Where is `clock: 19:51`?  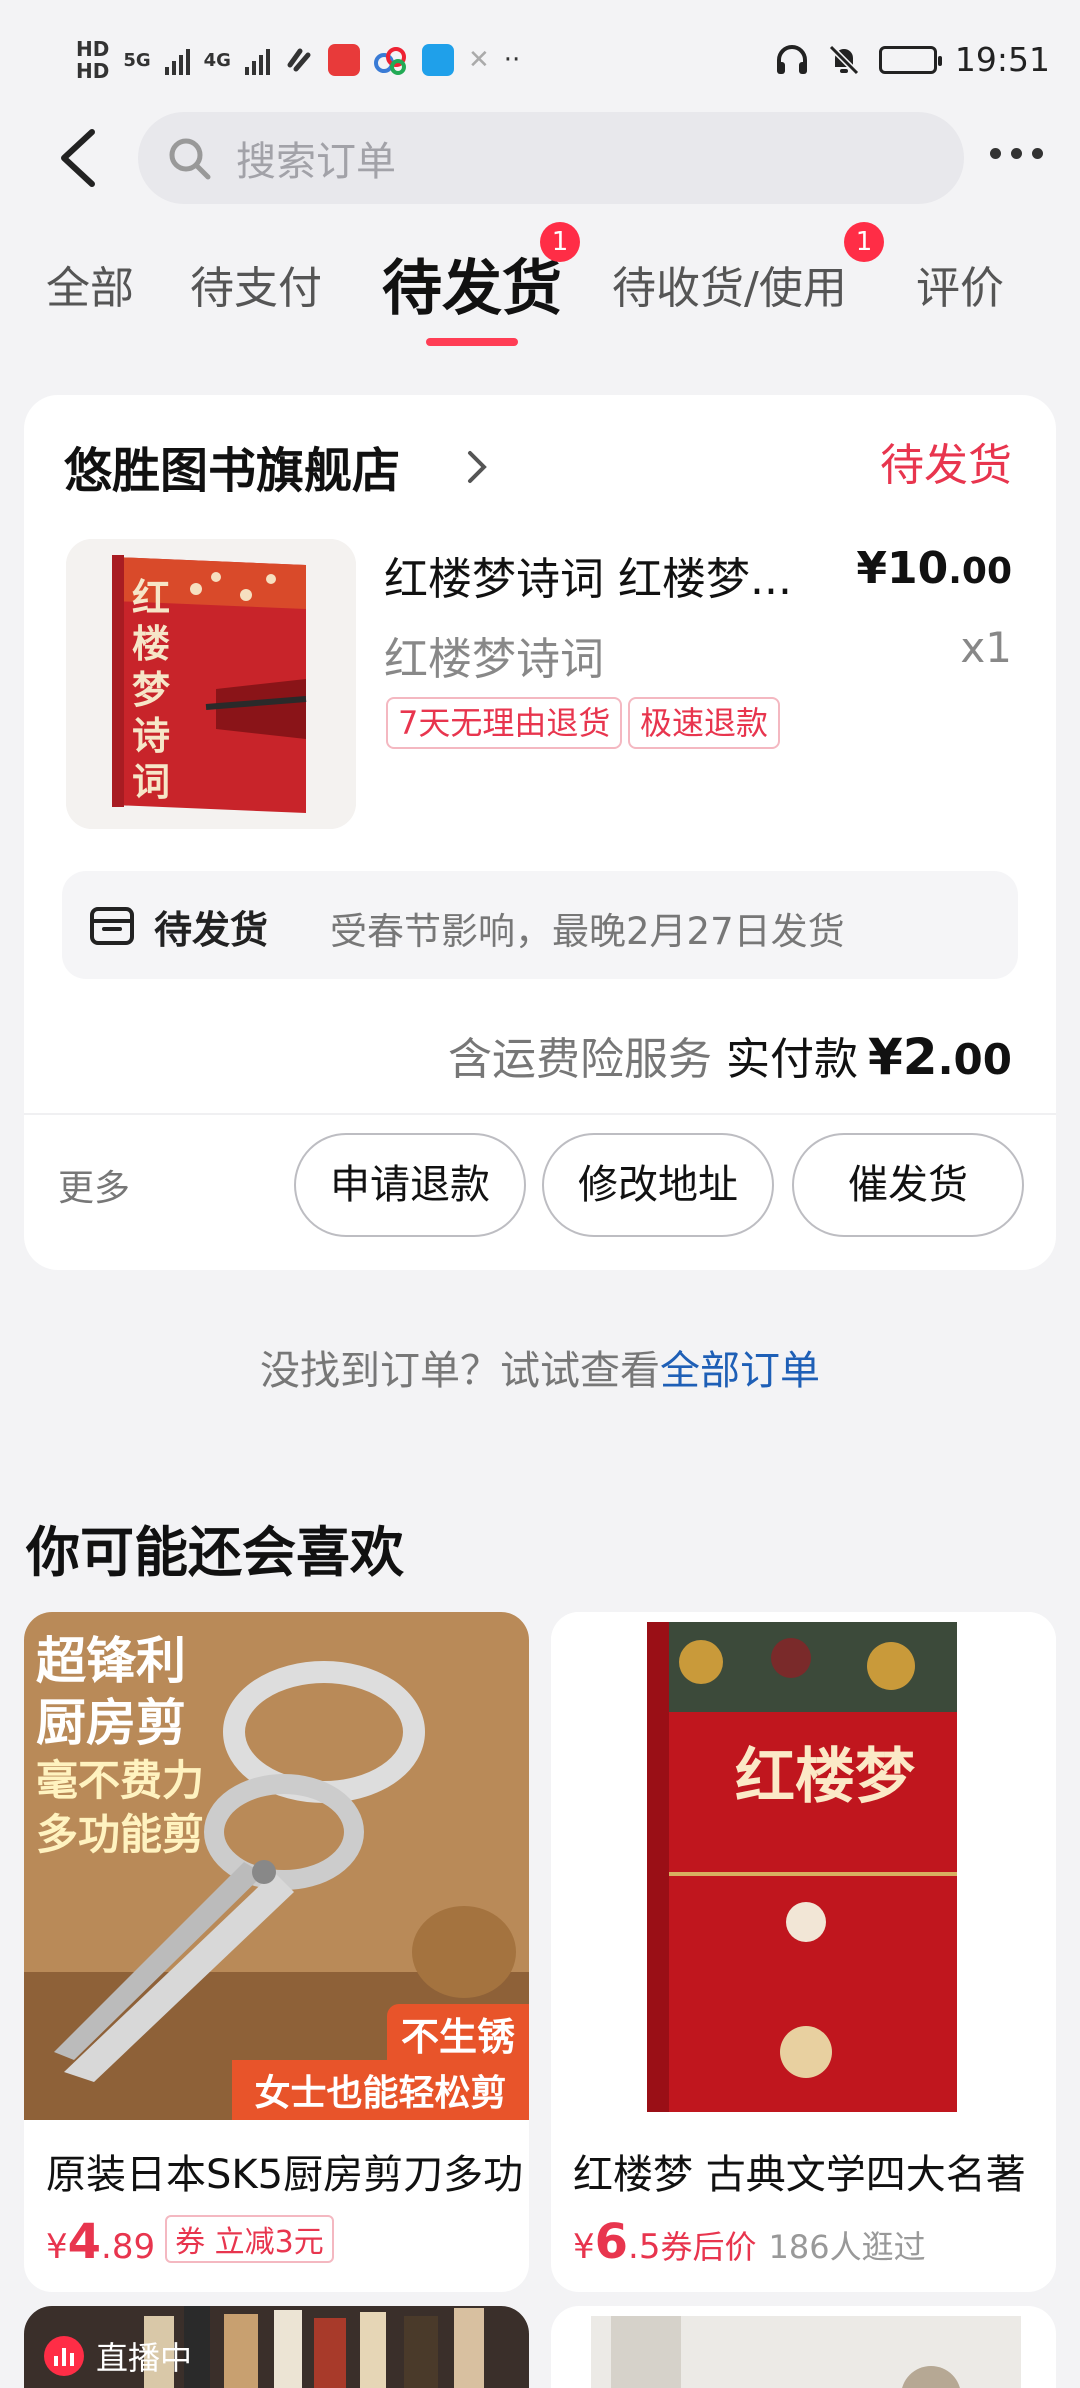 clock: 19:51 is located at coordinates (1002, 59).